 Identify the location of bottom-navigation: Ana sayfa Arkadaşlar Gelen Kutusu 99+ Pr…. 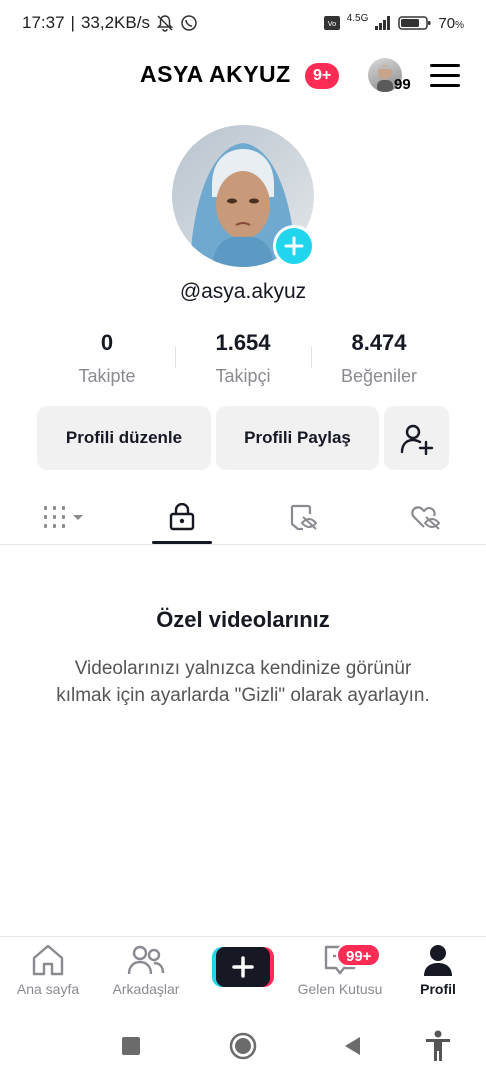
(243, 973).